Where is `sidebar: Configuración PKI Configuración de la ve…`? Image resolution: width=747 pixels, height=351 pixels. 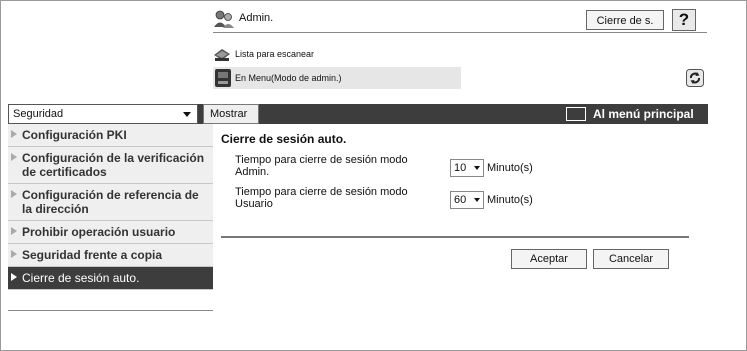
sidebar: Configuración PKI Configuración de la ve… is located at coordinates (110, 217).